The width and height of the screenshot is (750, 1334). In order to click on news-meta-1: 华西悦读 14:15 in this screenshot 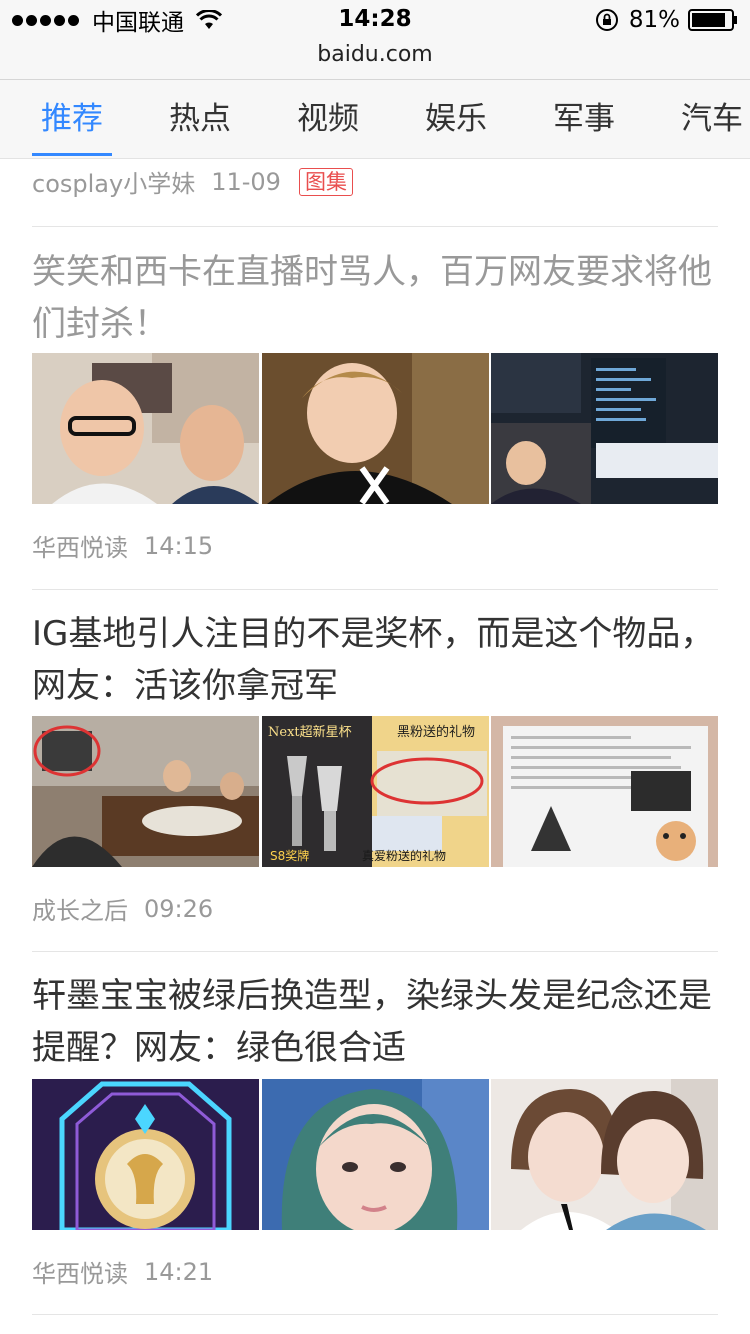, I will do `click(122, 545)`.